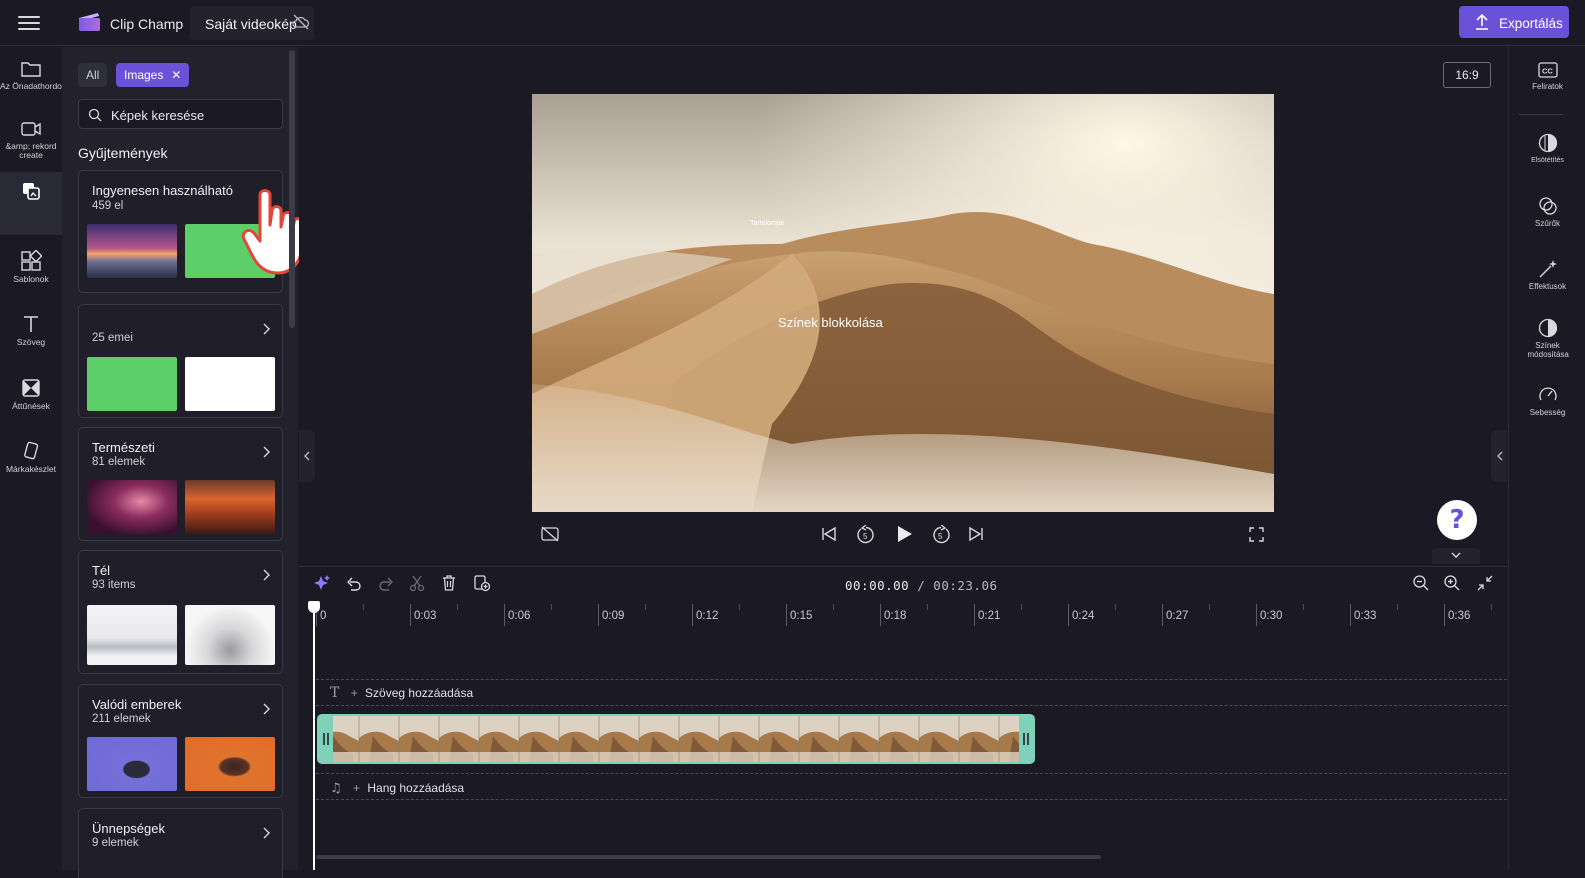  Describe the element at coordinates (1547, 70) in the screenshot. I see `captions-icon: CC` at that location.